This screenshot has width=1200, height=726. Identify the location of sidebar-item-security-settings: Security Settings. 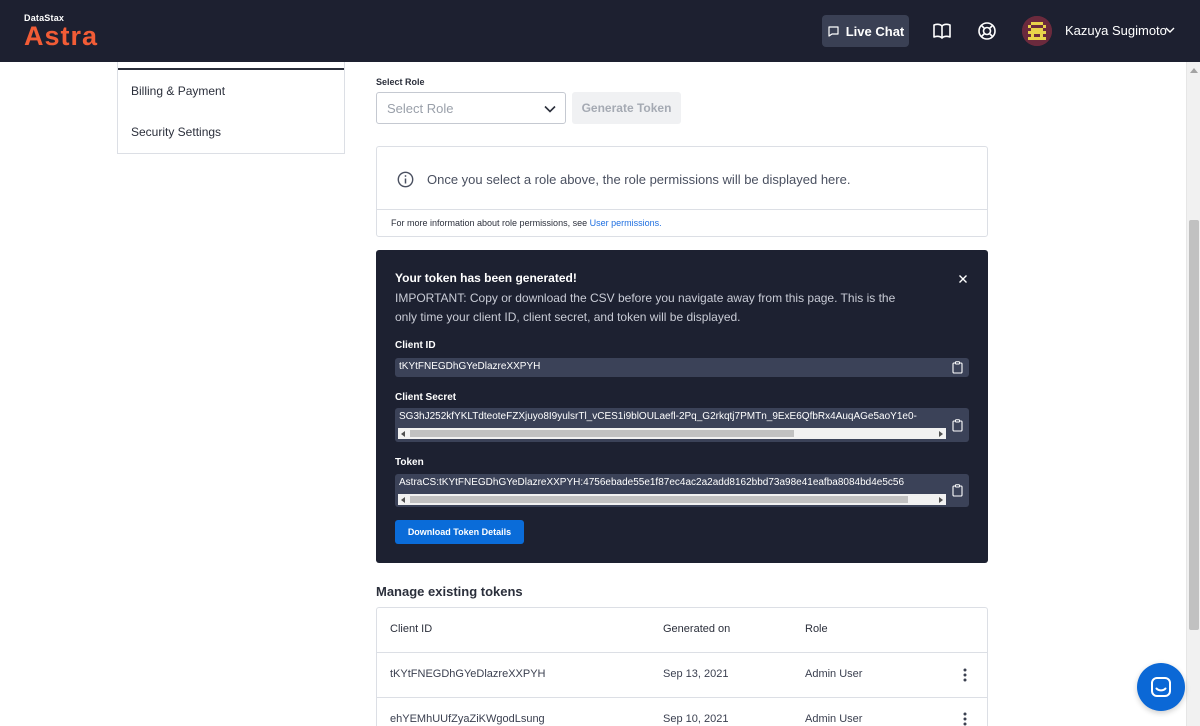
(176, 132).